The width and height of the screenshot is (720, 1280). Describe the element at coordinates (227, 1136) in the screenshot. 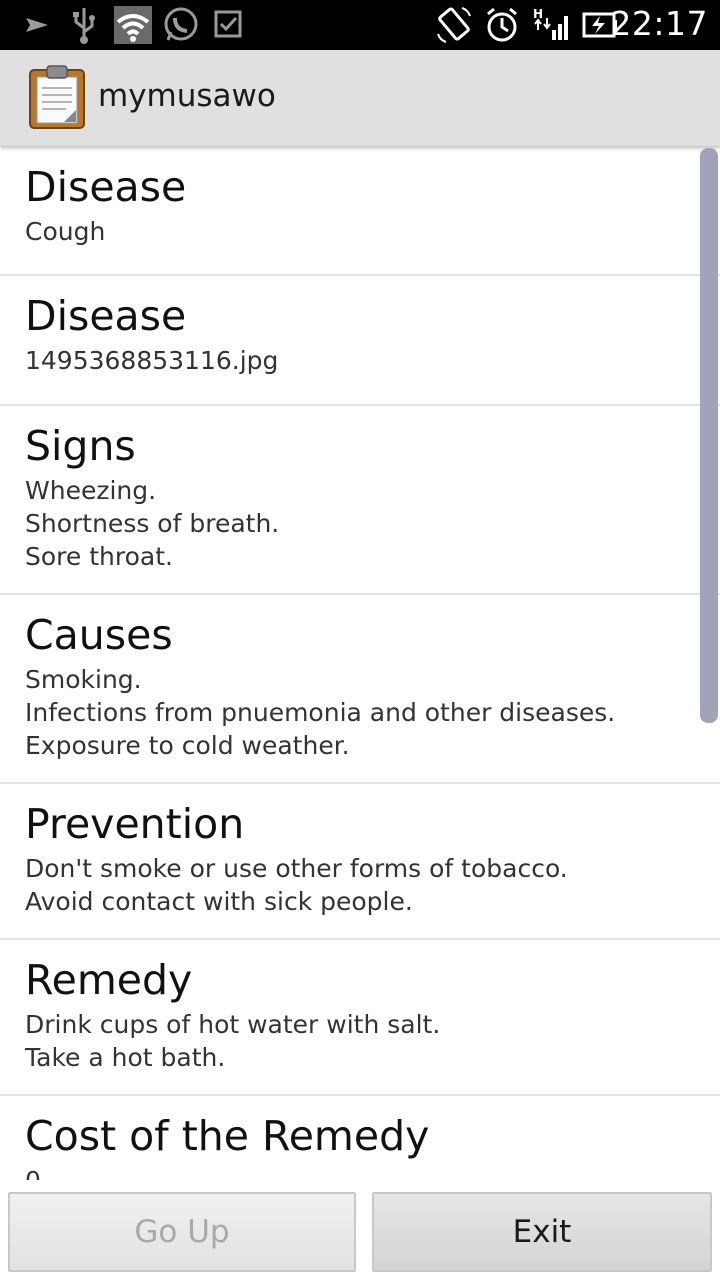

I see `item-title: Cost of the Remedy` at that location.